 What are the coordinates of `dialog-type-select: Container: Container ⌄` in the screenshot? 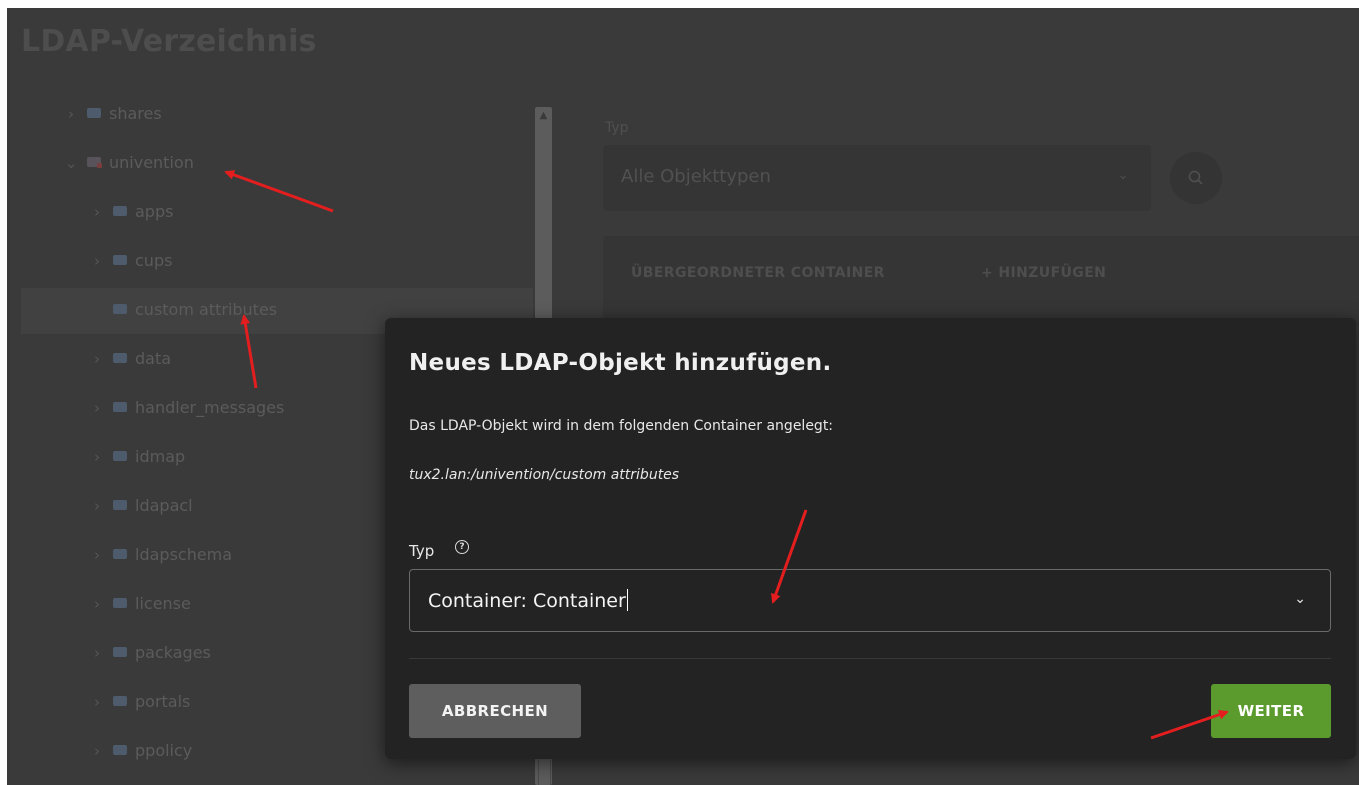 It's located at (870, 600).